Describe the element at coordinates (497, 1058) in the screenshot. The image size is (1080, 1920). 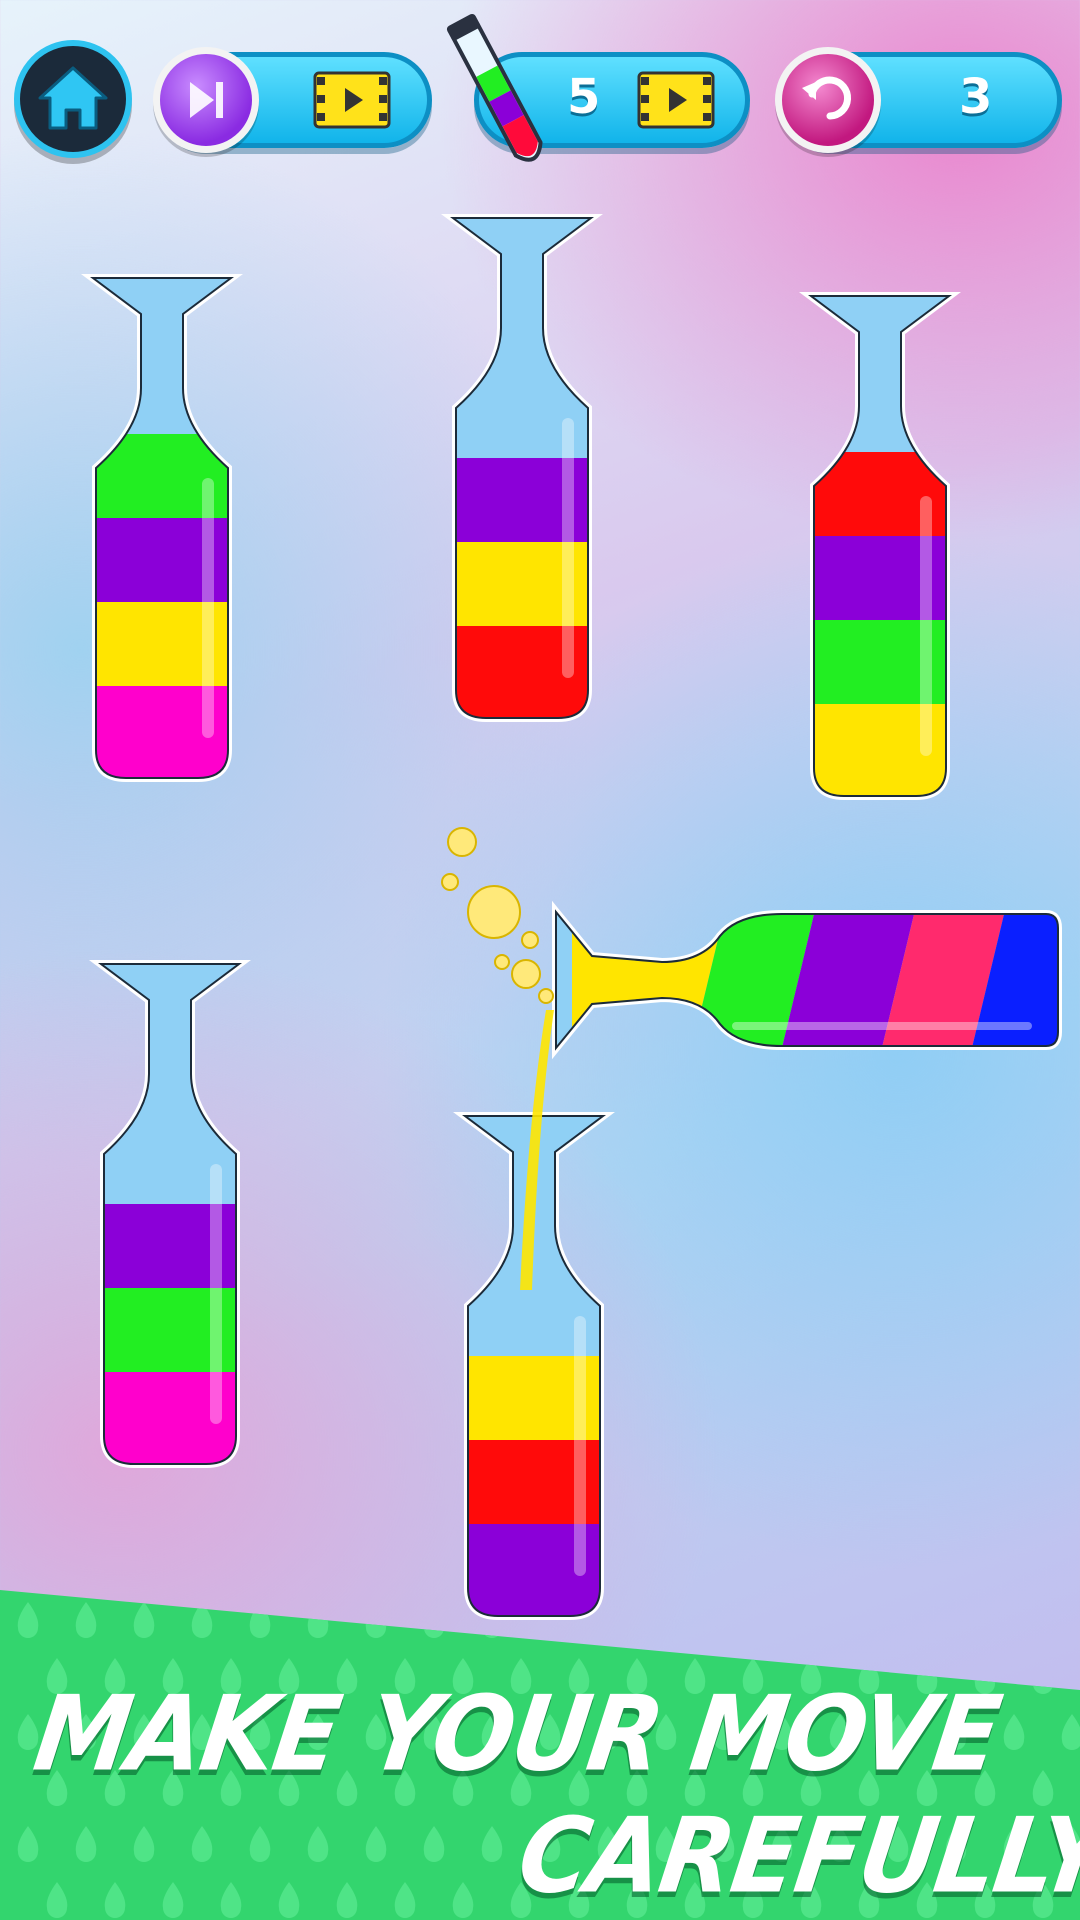
I see `pour-stream` at that location.